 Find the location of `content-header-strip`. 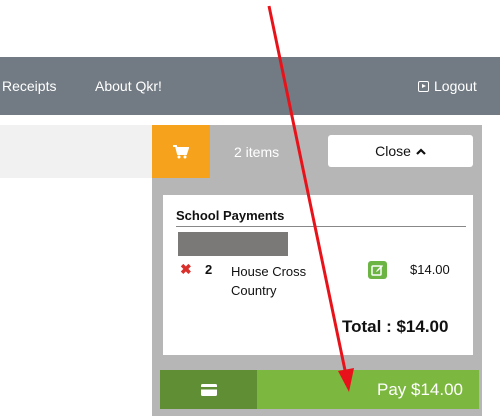

content-header-strip is located at coordinates (76, 151).